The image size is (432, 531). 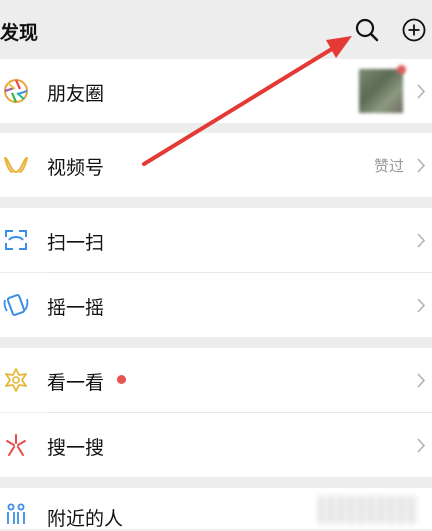 I want to click on top-bar: 发现, so click(x=216, y=29).